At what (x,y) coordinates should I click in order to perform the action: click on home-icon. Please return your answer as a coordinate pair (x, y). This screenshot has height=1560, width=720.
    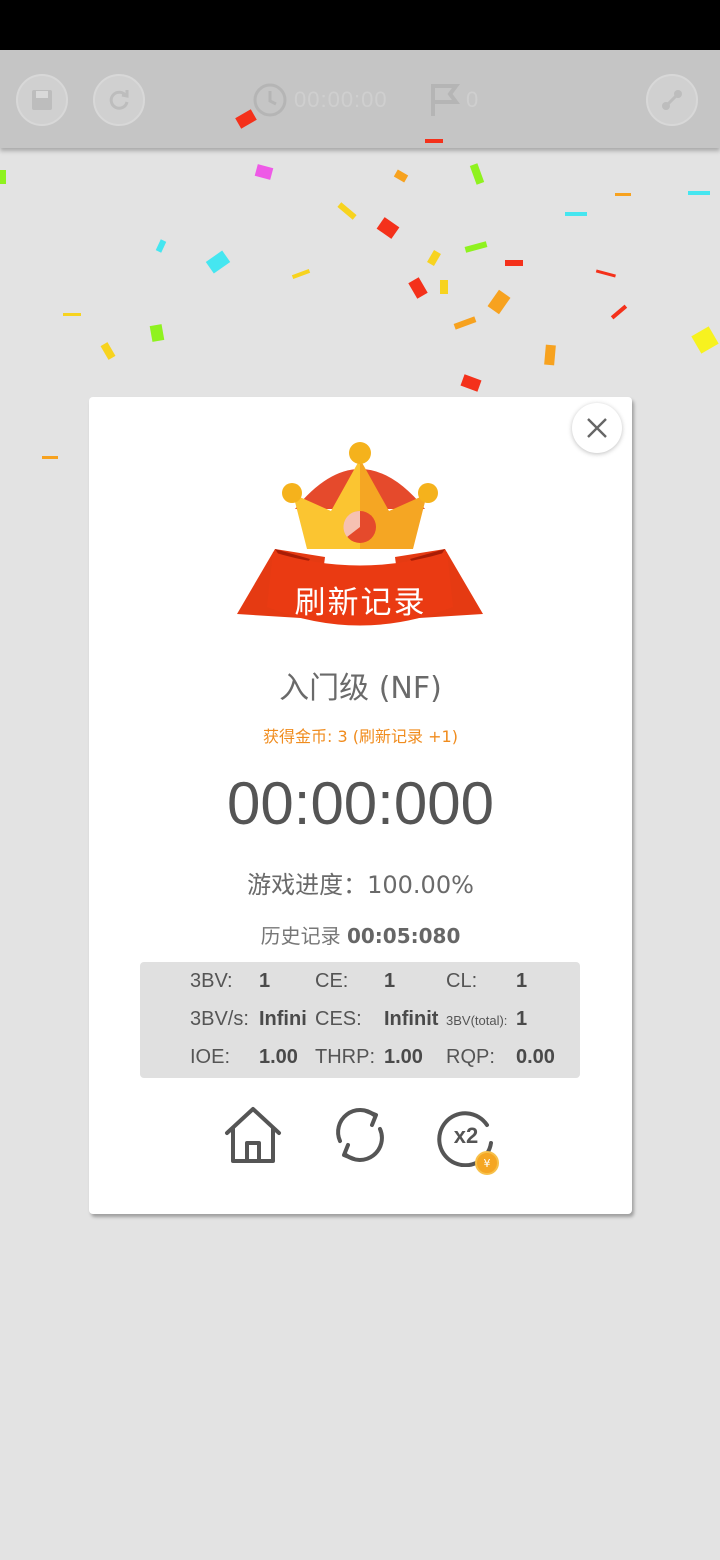
    Looking at the image, I should click on (253, 1135).